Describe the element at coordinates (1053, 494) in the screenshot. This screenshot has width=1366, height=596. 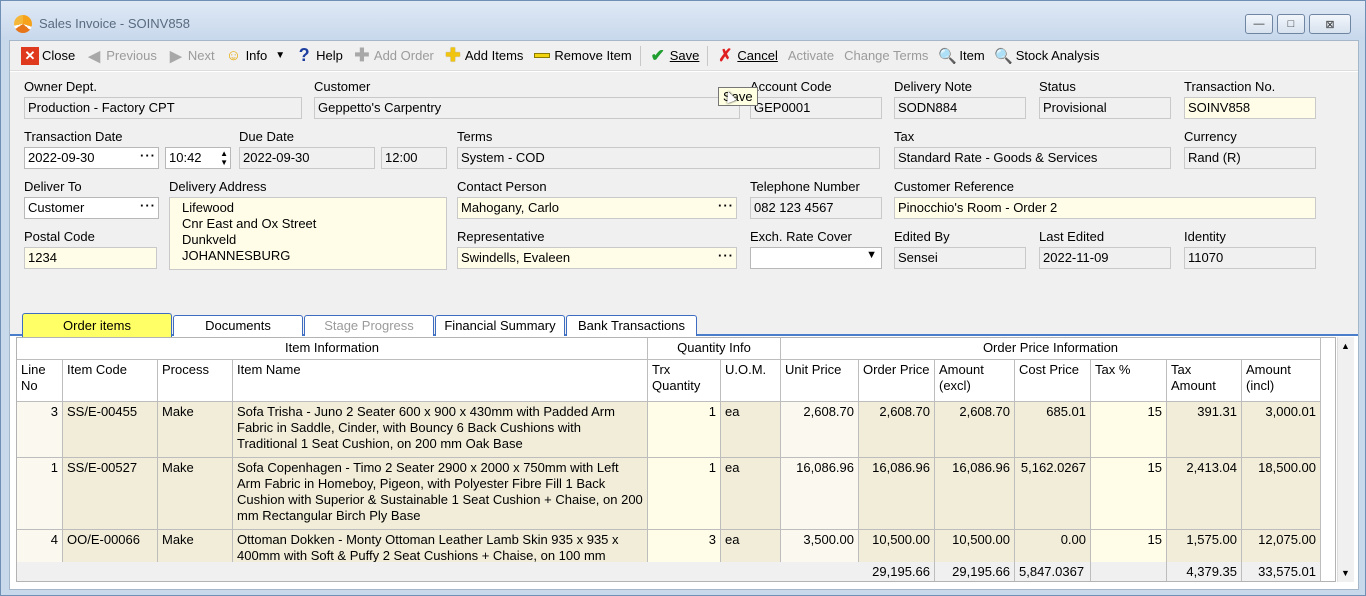
I see `cell-cost-price: 5,162.0267` at that location.